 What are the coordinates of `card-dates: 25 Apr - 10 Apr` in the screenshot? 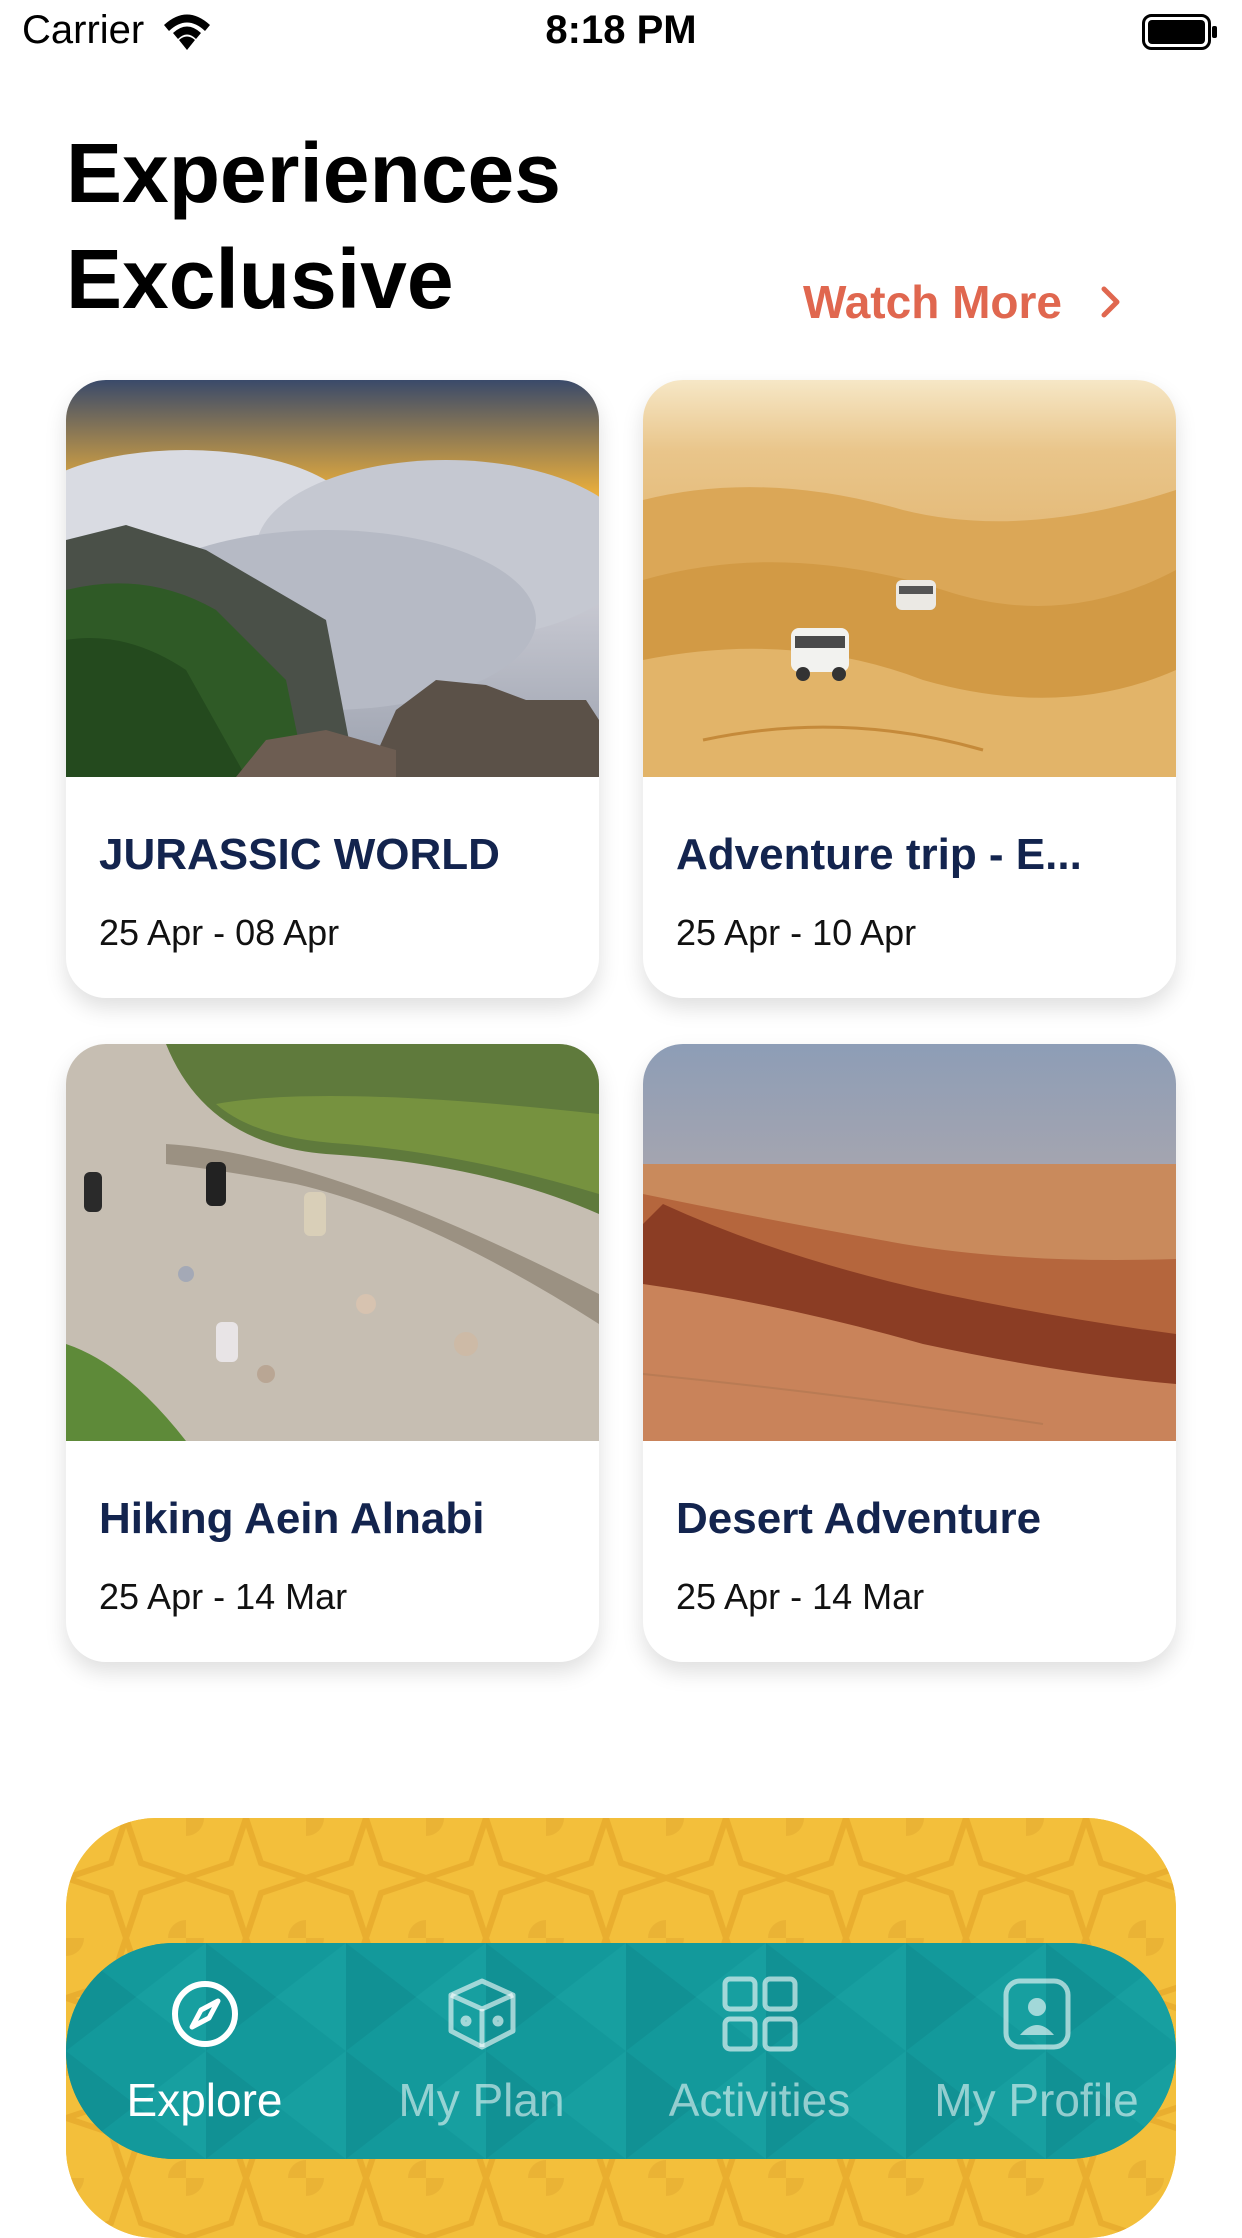 It's located at (796, 932).